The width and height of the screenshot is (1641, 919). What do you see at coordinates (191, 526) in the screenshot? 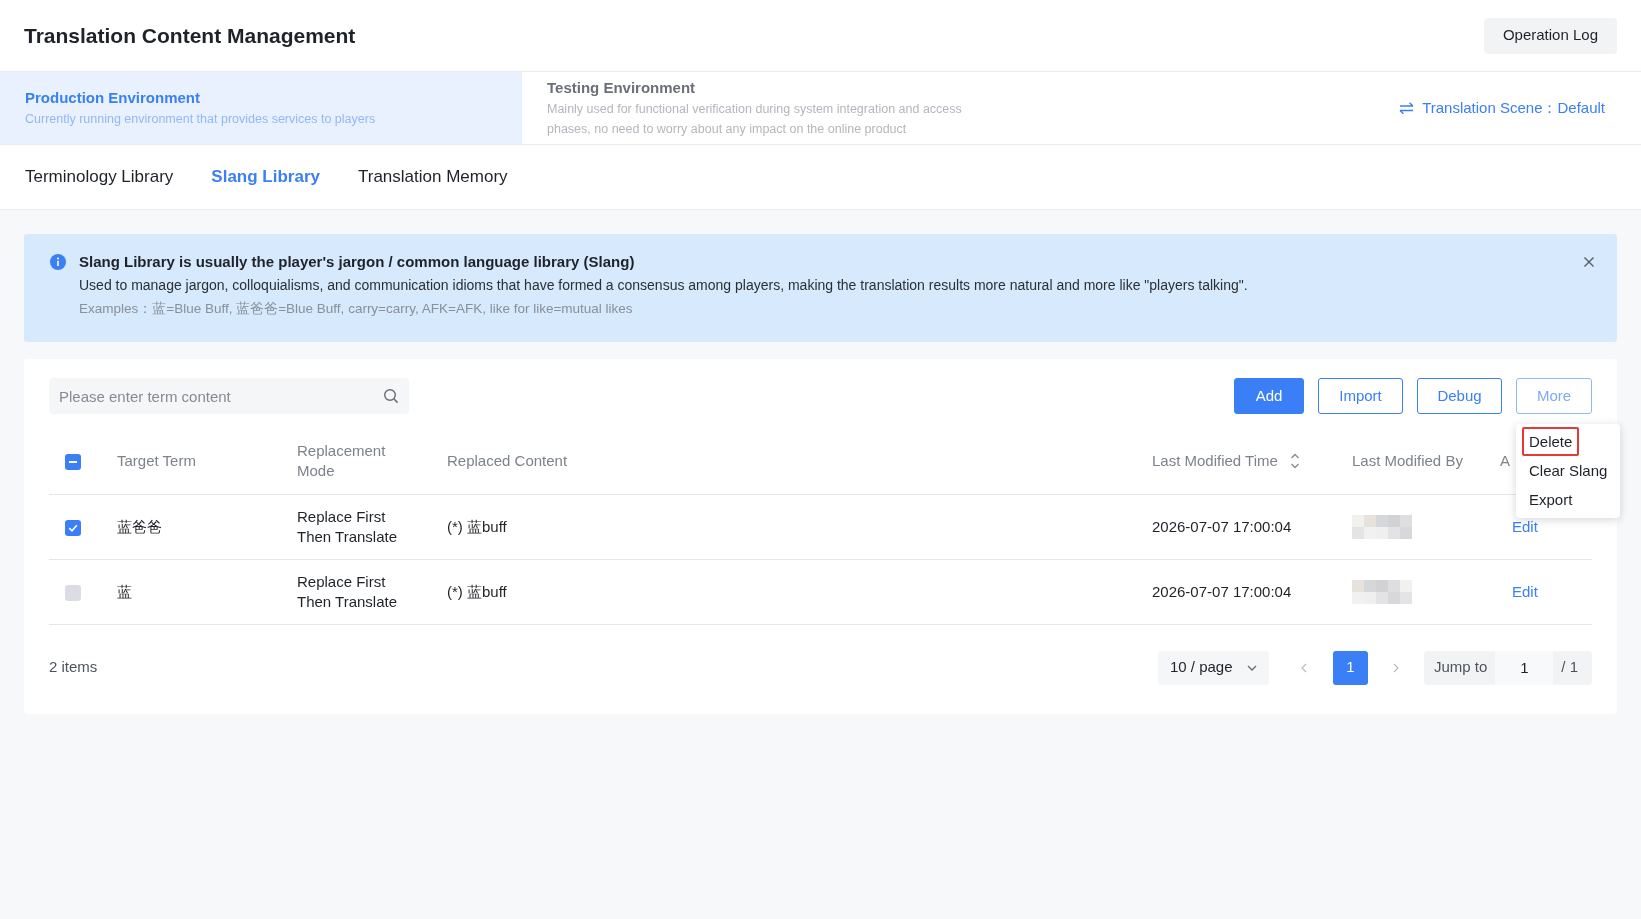
I see `table-cell: 蓝爸爸` at bounding box center [191, 526].